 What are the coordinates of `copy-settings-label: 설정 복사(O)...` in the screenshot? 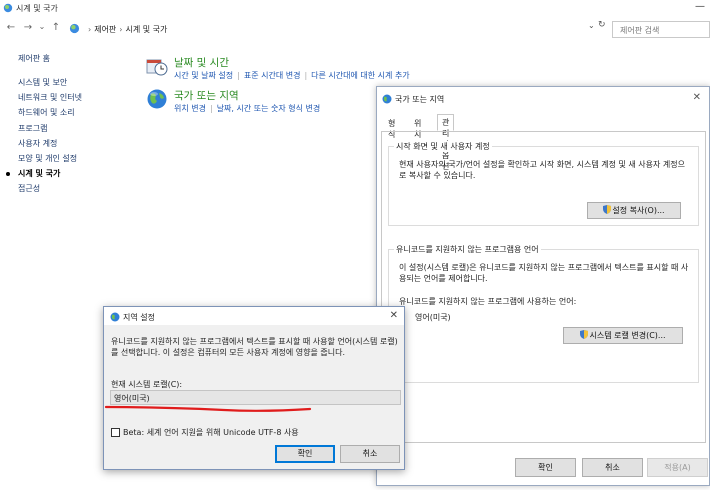 It's located at (638, 210).